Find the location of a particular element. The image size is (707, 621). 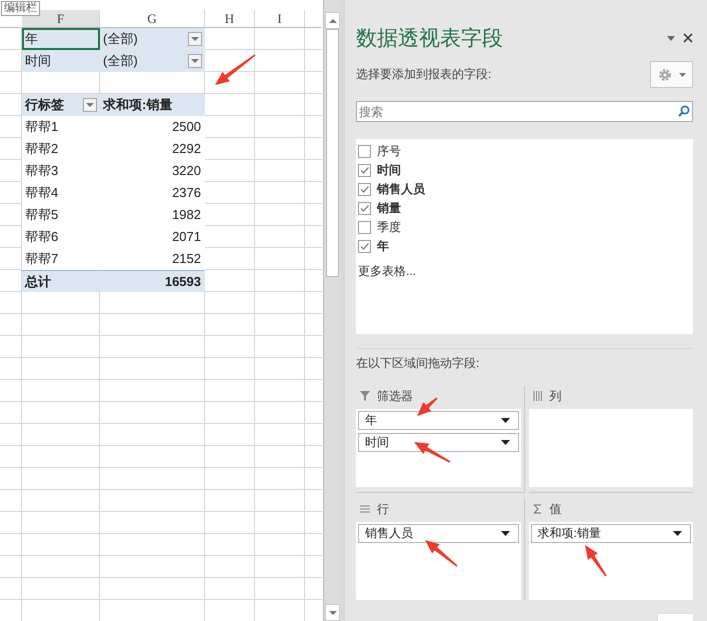

field-label: 序号 is located at coordinates (389, 151).